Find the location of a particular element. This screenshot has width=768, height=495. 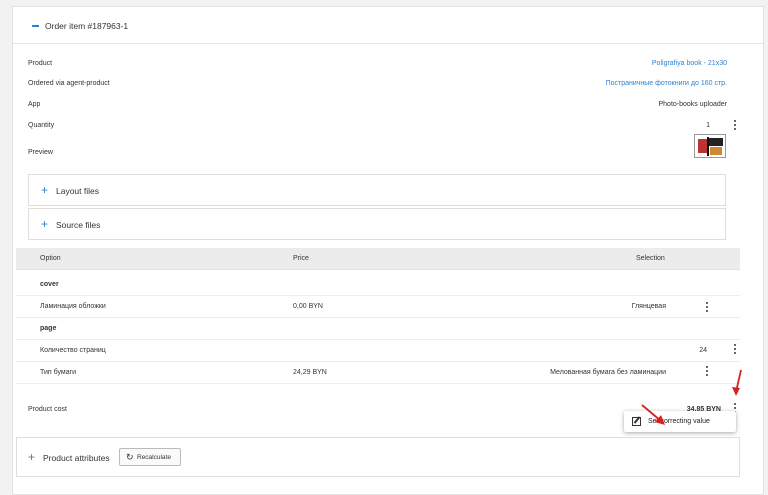

source-files-label: Source files is located at coordinates (78, 225).